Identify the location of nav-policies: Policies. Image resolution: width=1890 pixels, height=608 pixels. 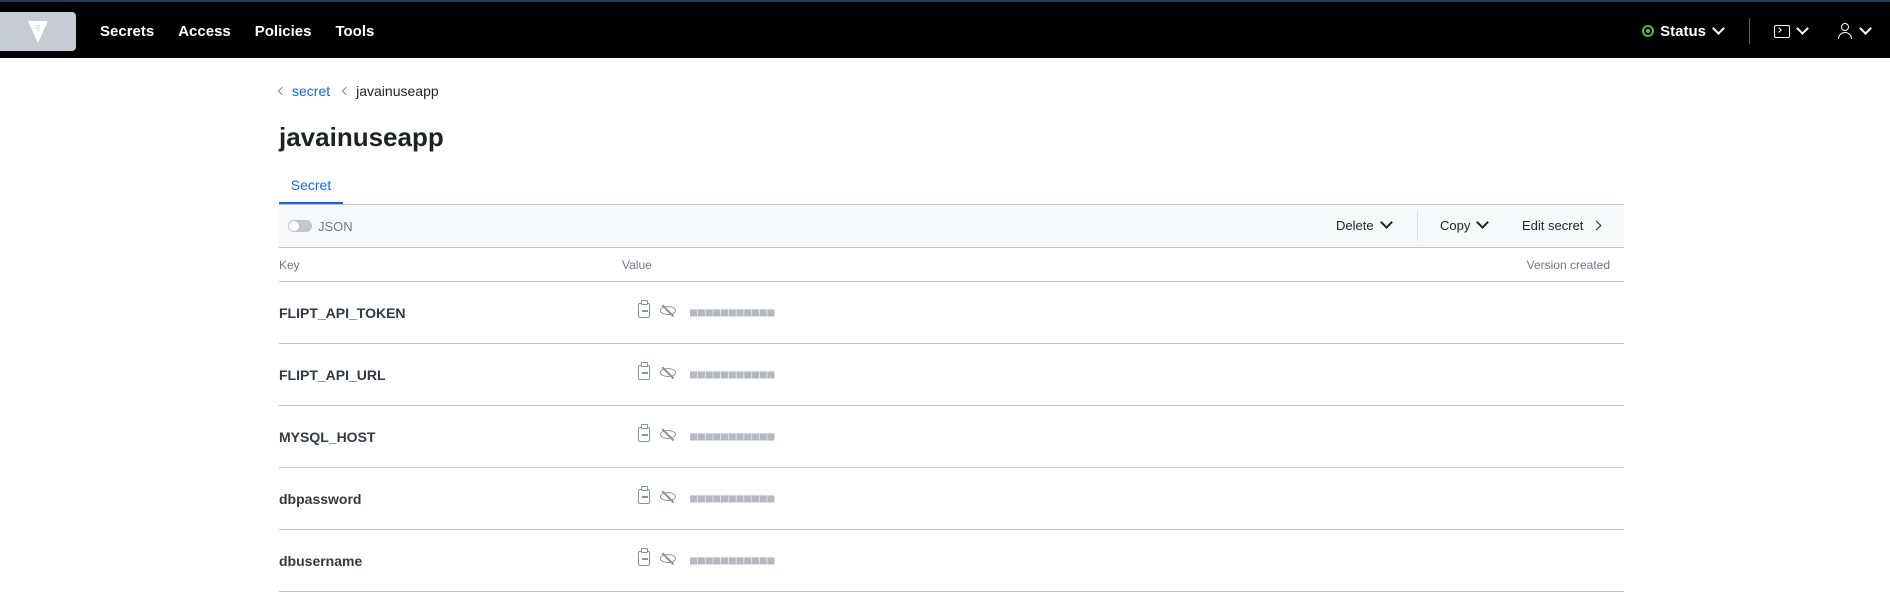
(283, 31).